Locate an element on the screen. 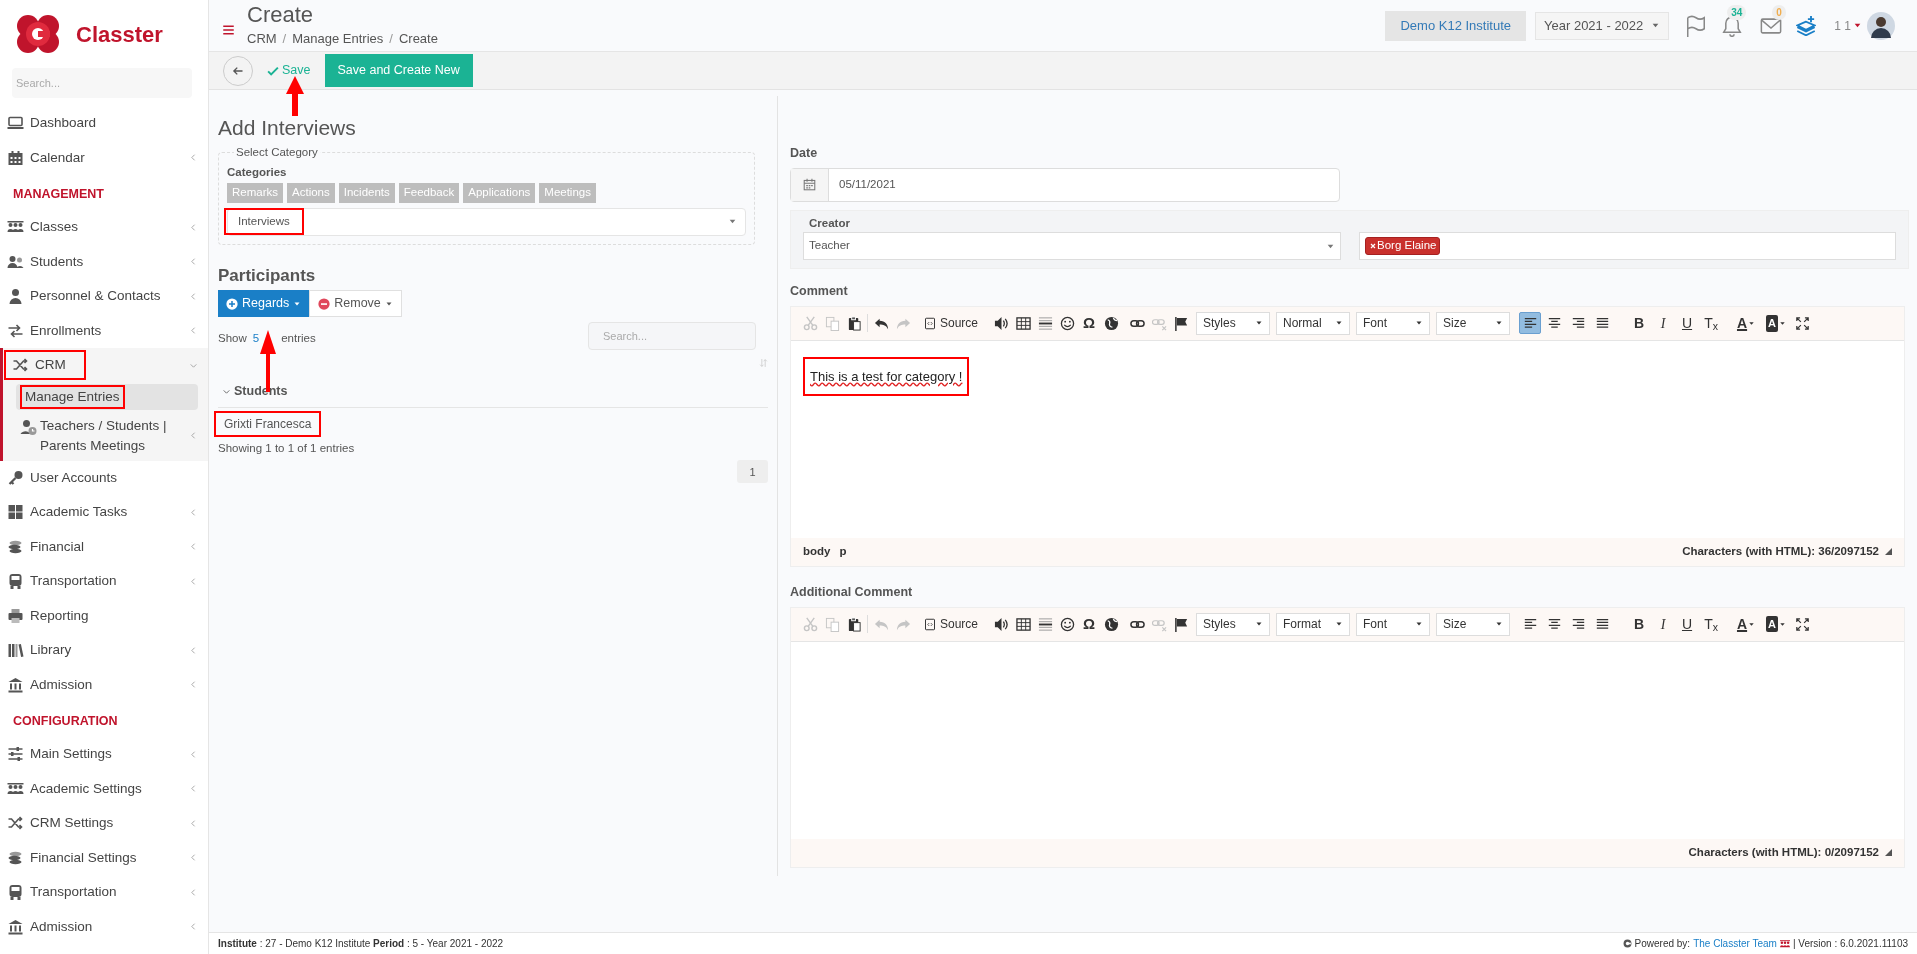 Image resolution: width=1917 pixels, height=954 pixels. sidebar-item: Main Settings is located at coordinates (56, 754).